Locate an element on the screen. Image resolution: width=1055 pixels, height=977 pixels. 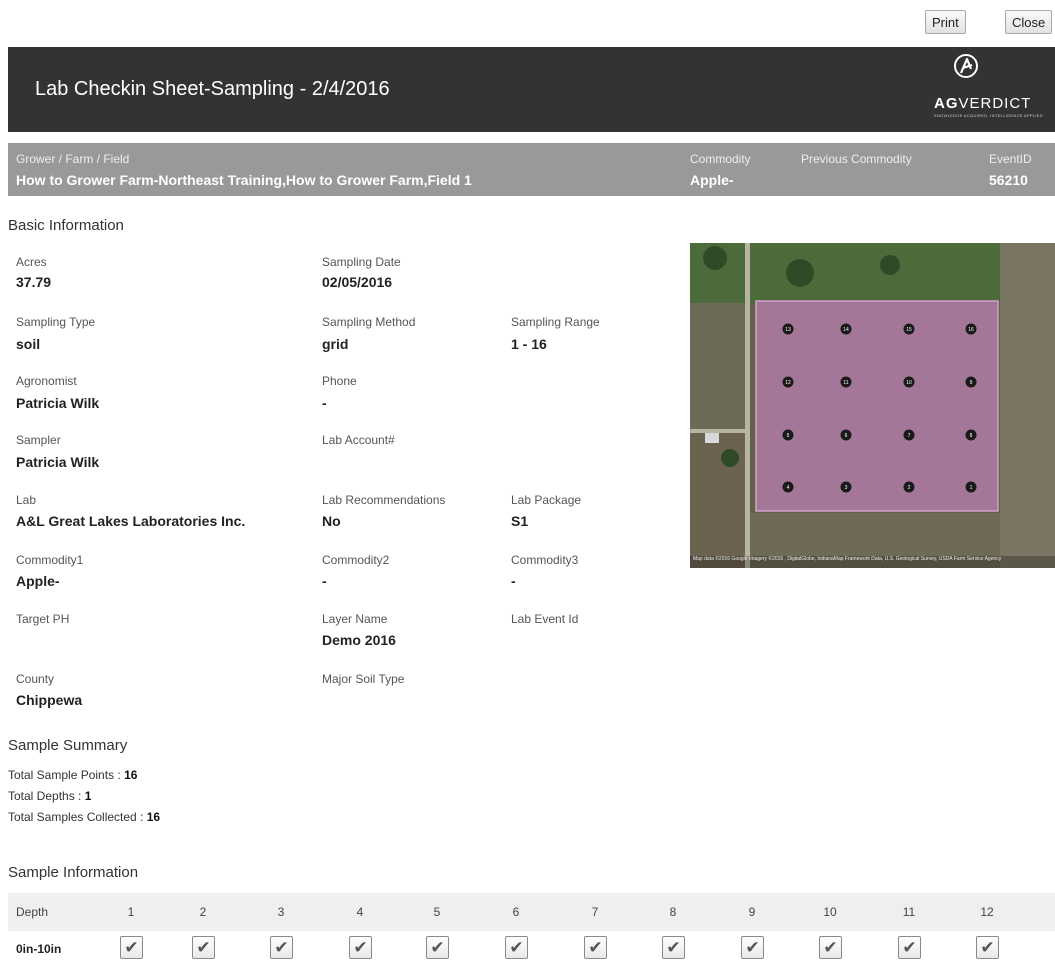
previous-commodity-label: Previous Commodity is located at coordinates (856, 159).